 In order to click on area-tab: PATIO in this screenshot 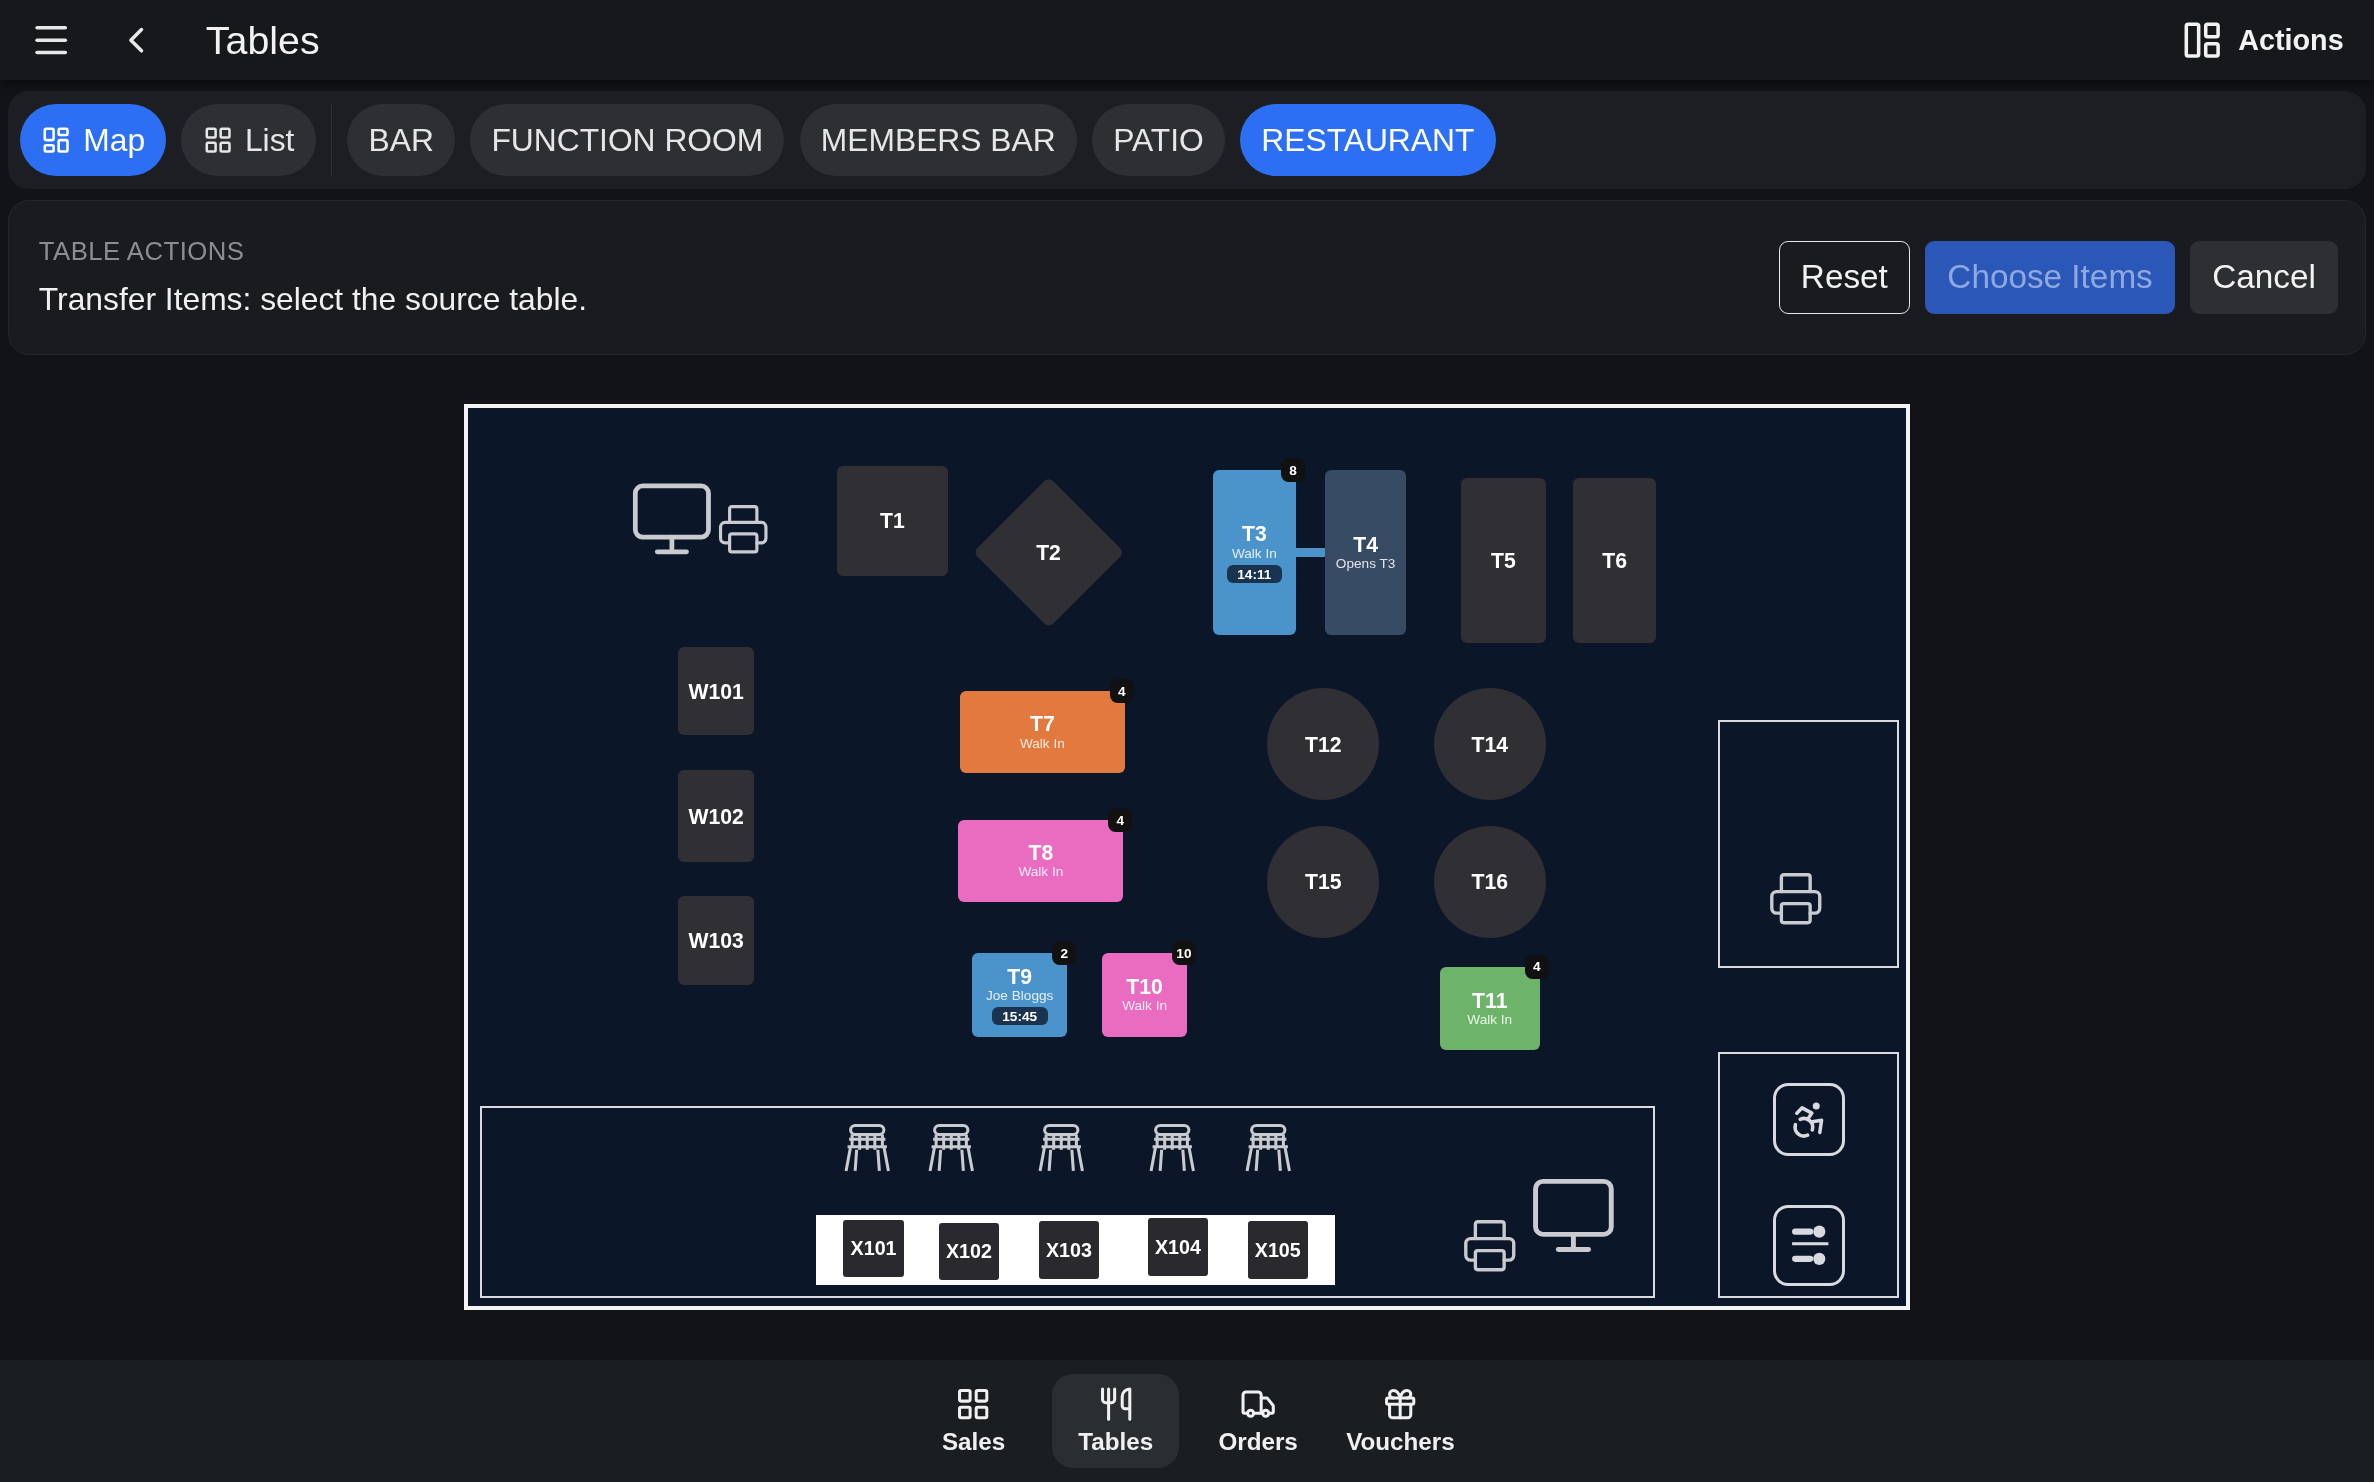, I will do `click(1158, 140)`.